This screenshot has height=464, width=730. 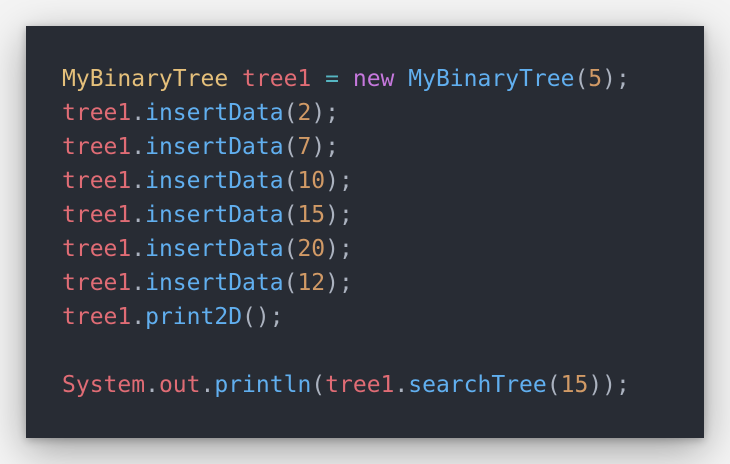 What do you see at coordinates (373, 79) in the screenshot?
I see `new-keyword: new` at bounding box center [373, 79].